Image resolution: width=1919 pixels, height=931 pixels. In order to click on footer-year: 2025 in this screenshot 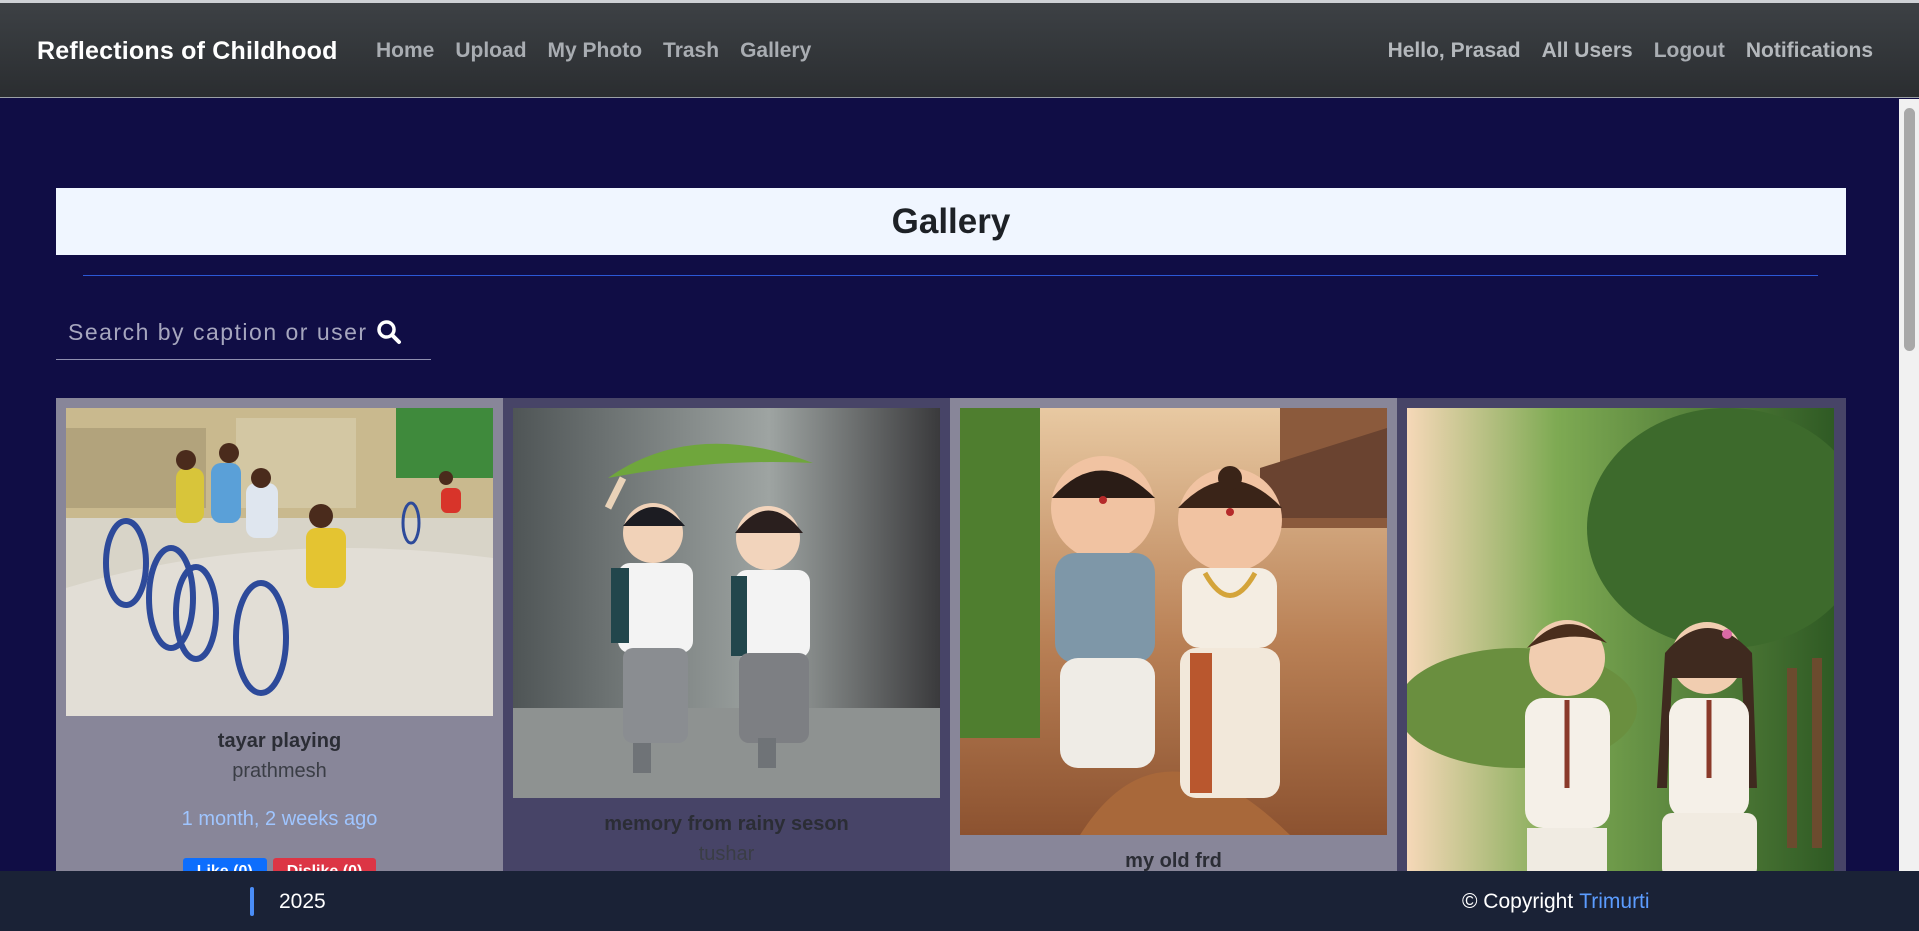, I will do `click(302, 901)`.